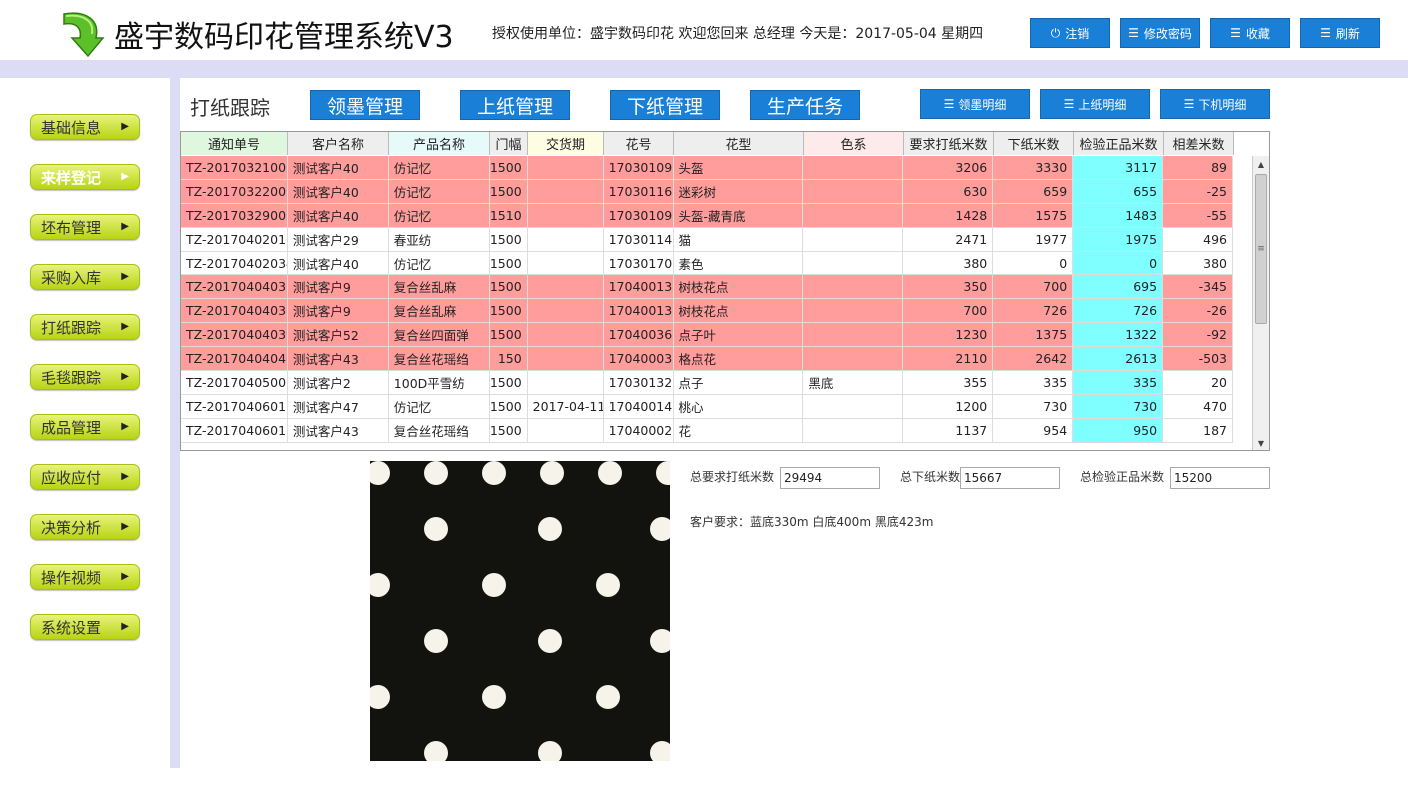 The width and height of the screenshot is (1408, 790). What do you see at coordinates (85, 377) in the screenshot?
I see `sidebar-item-blanket-tracking: 毛毯跟踪 ▶` at bounding box center [85, 377].